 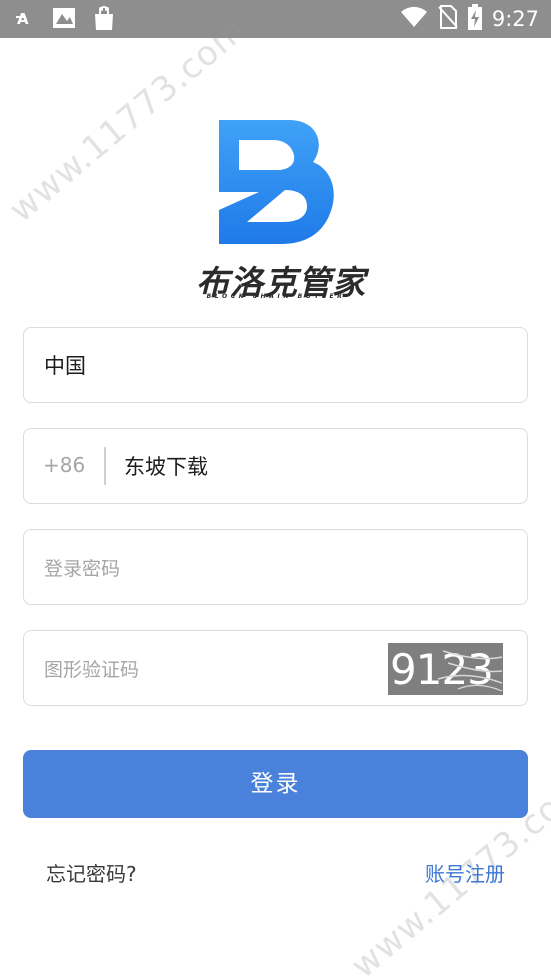 I want to click on status-time: 9:27, so click(x=515, y=19).